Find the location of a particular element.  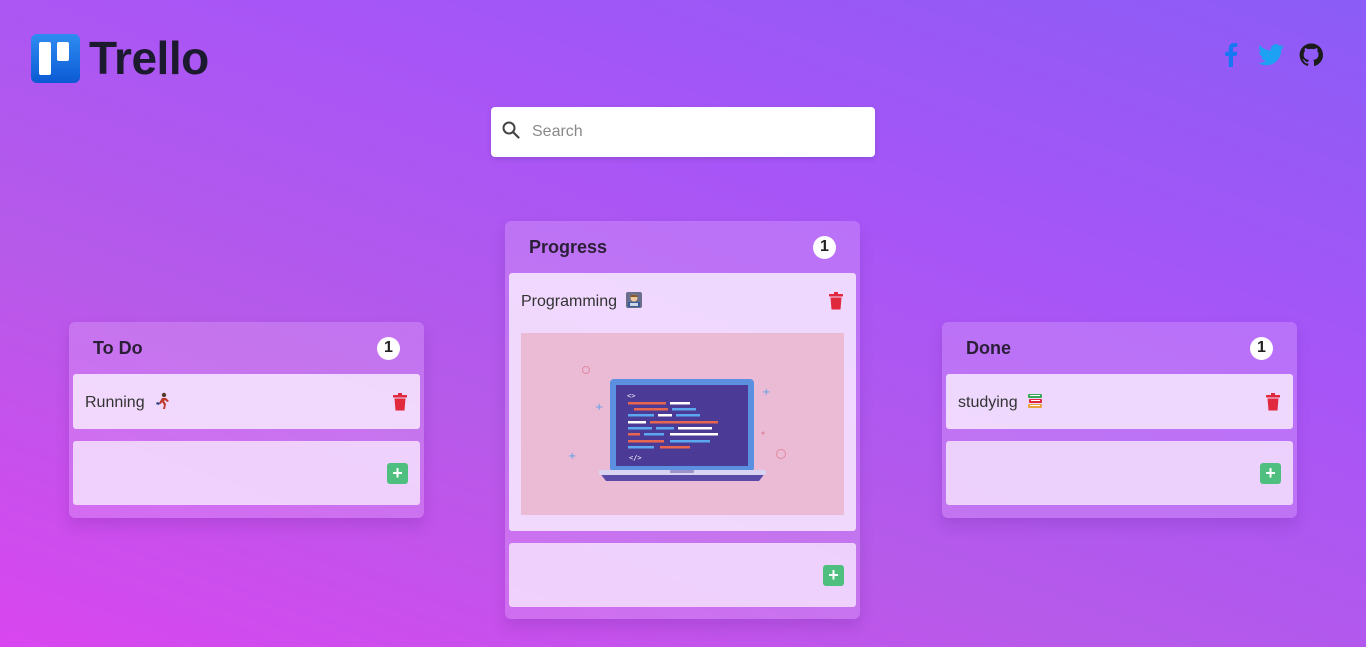

logo: Trello is located at coordinates (120, 58).